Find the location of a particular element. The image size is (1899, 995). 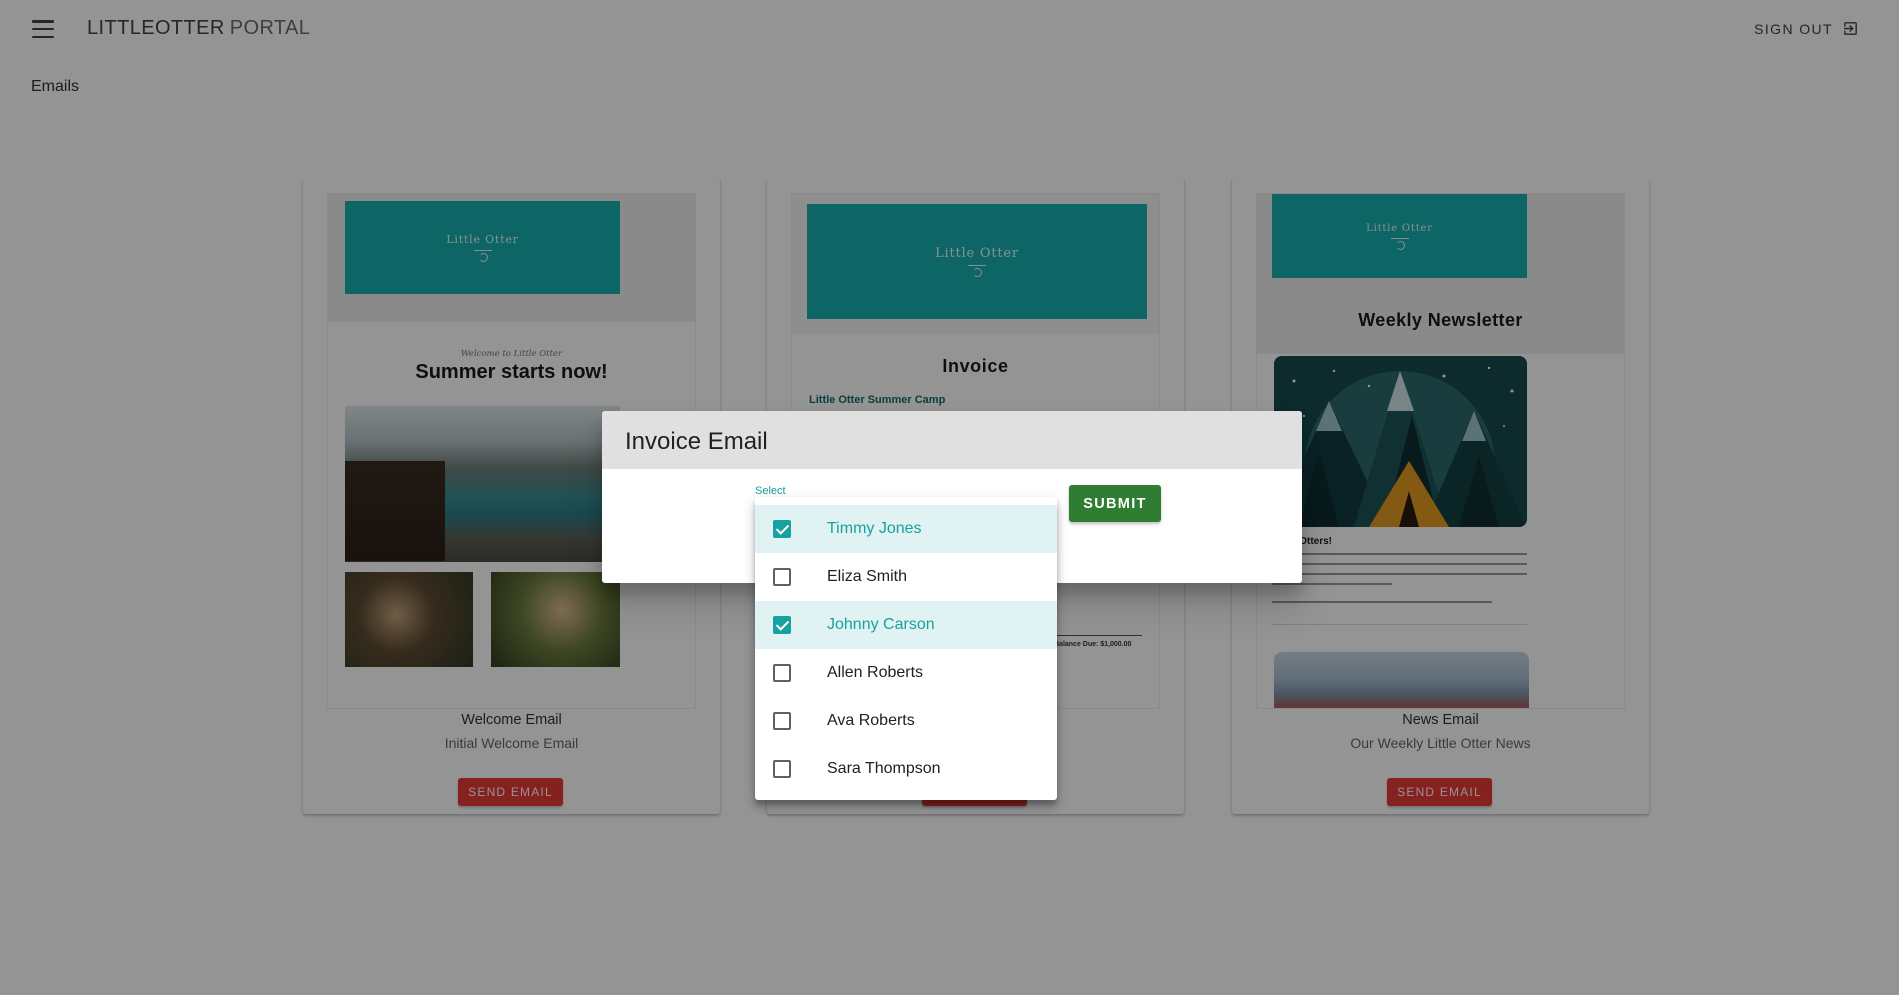

option-label: Ava Roberts is located at coordinates (871, 720).